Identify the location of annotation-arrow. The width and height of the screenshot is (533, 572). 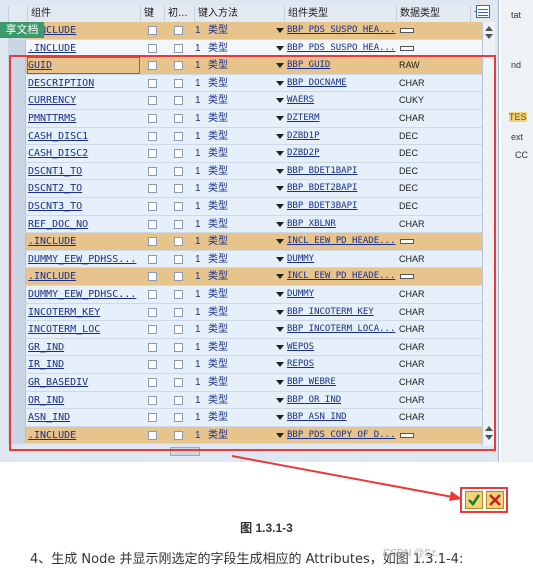
(346, 478).